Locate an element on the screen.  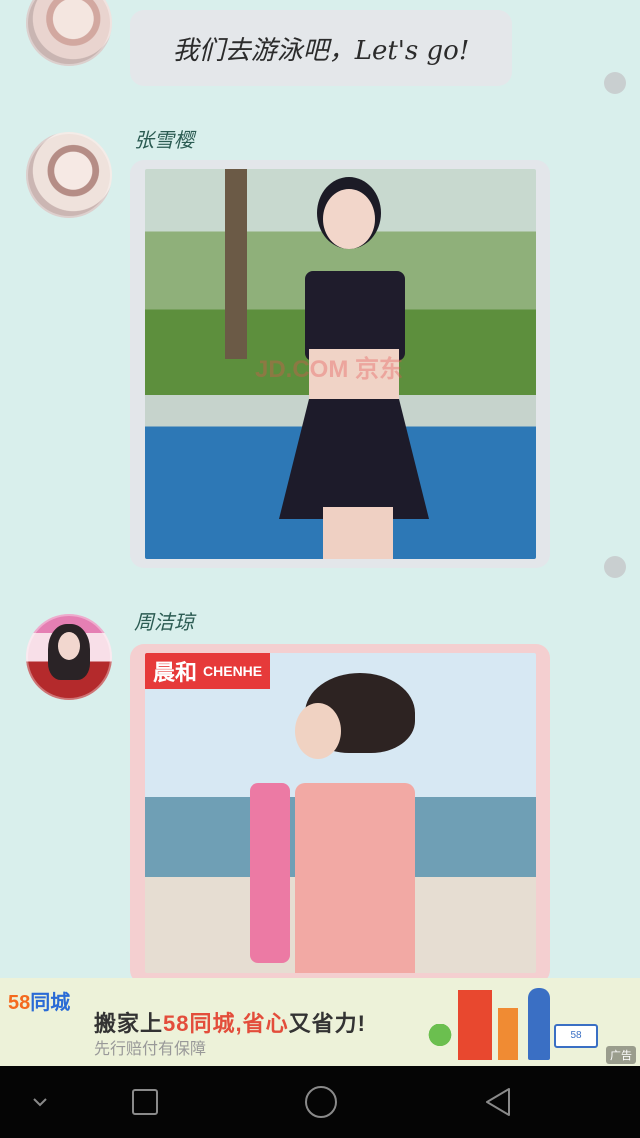
ad-headline-mid: 省心 is located at coordinates (265, 1023).